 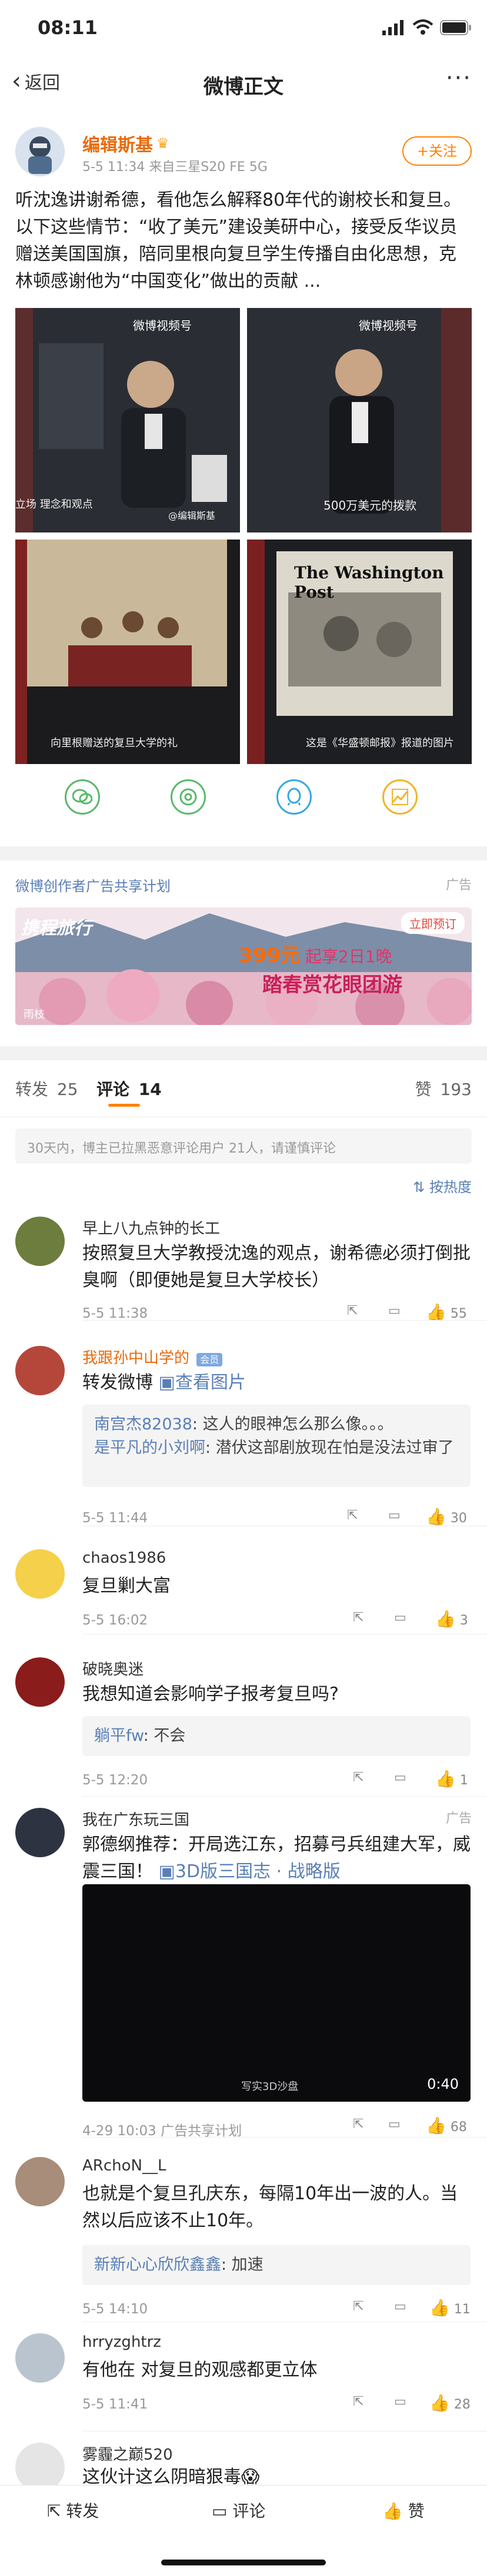 I want to click on comment-author: hrryzghtrz, so click(x=121, y=2342).